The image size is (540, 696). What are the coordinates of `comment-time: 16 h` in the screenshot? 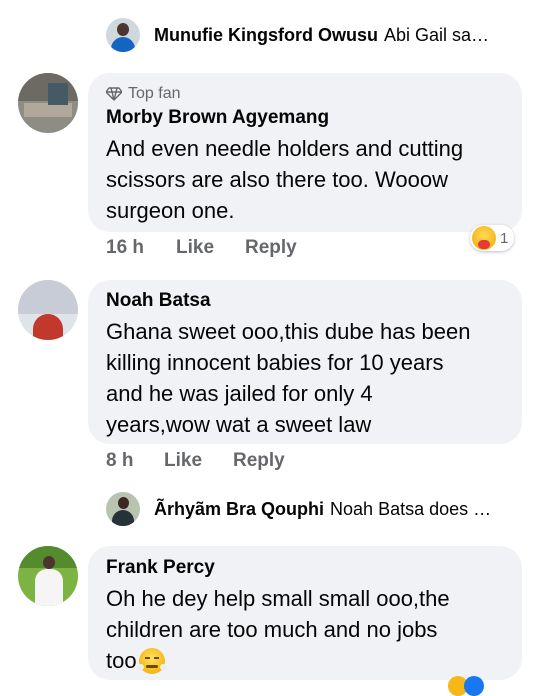 It's located at (141, 248).